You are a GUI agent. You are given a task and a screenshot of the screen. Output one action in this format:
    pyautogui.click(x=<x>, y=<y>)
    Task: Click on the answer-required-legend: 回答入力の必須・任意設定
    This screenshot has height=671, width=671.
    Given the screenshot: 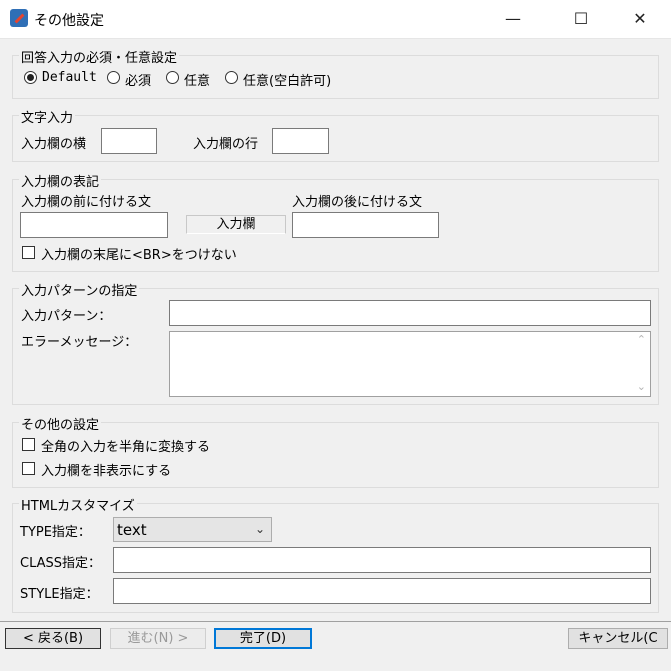 What is the action you would take?
    pyautogui.click(x=99, y=56)
    